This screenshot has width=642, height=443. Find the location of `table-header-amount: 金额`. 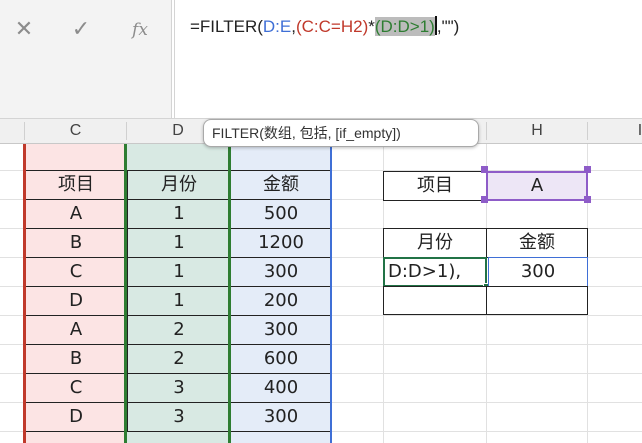

table-header-amount: 金额 is located at coordinates (281, 185).